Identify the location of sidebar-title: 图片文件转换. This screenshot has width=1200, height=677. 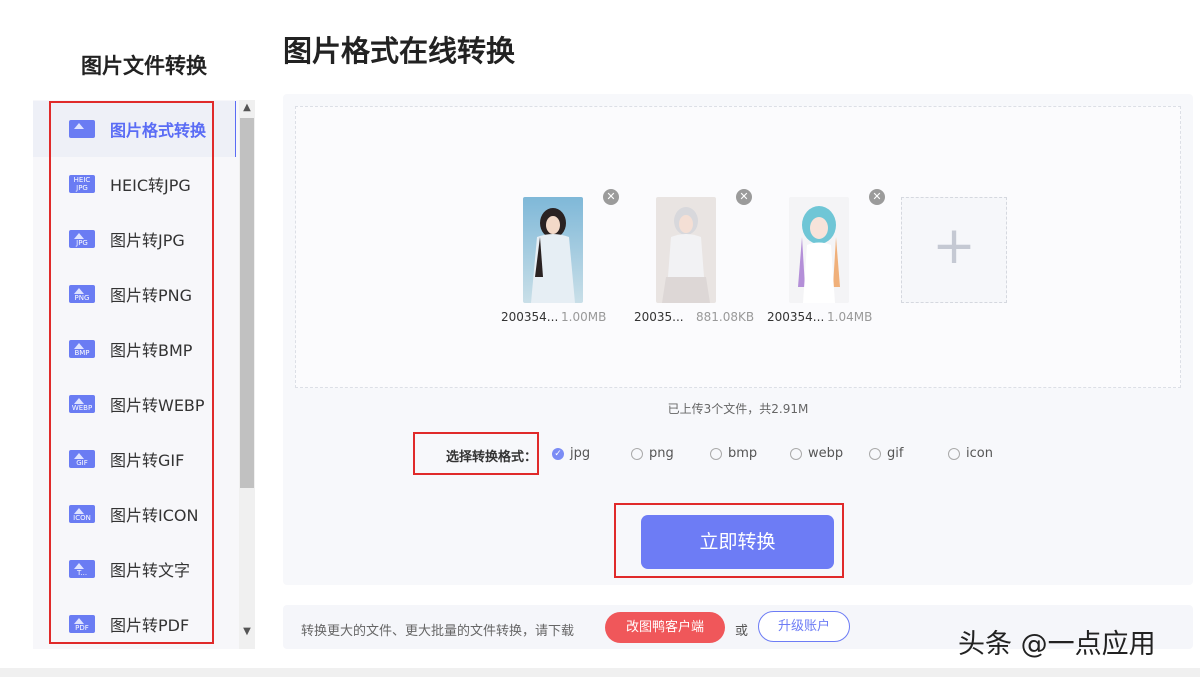
(144, 66).